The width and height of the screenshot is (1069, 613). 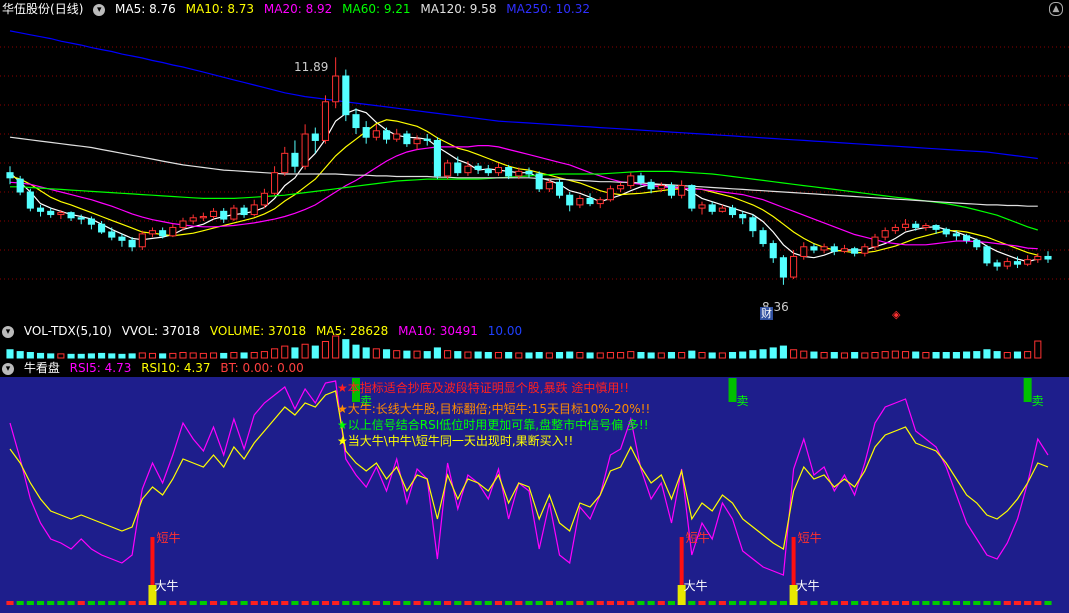 I want to click on indicator-title: 牛看盘, so click(x=41, y=368).